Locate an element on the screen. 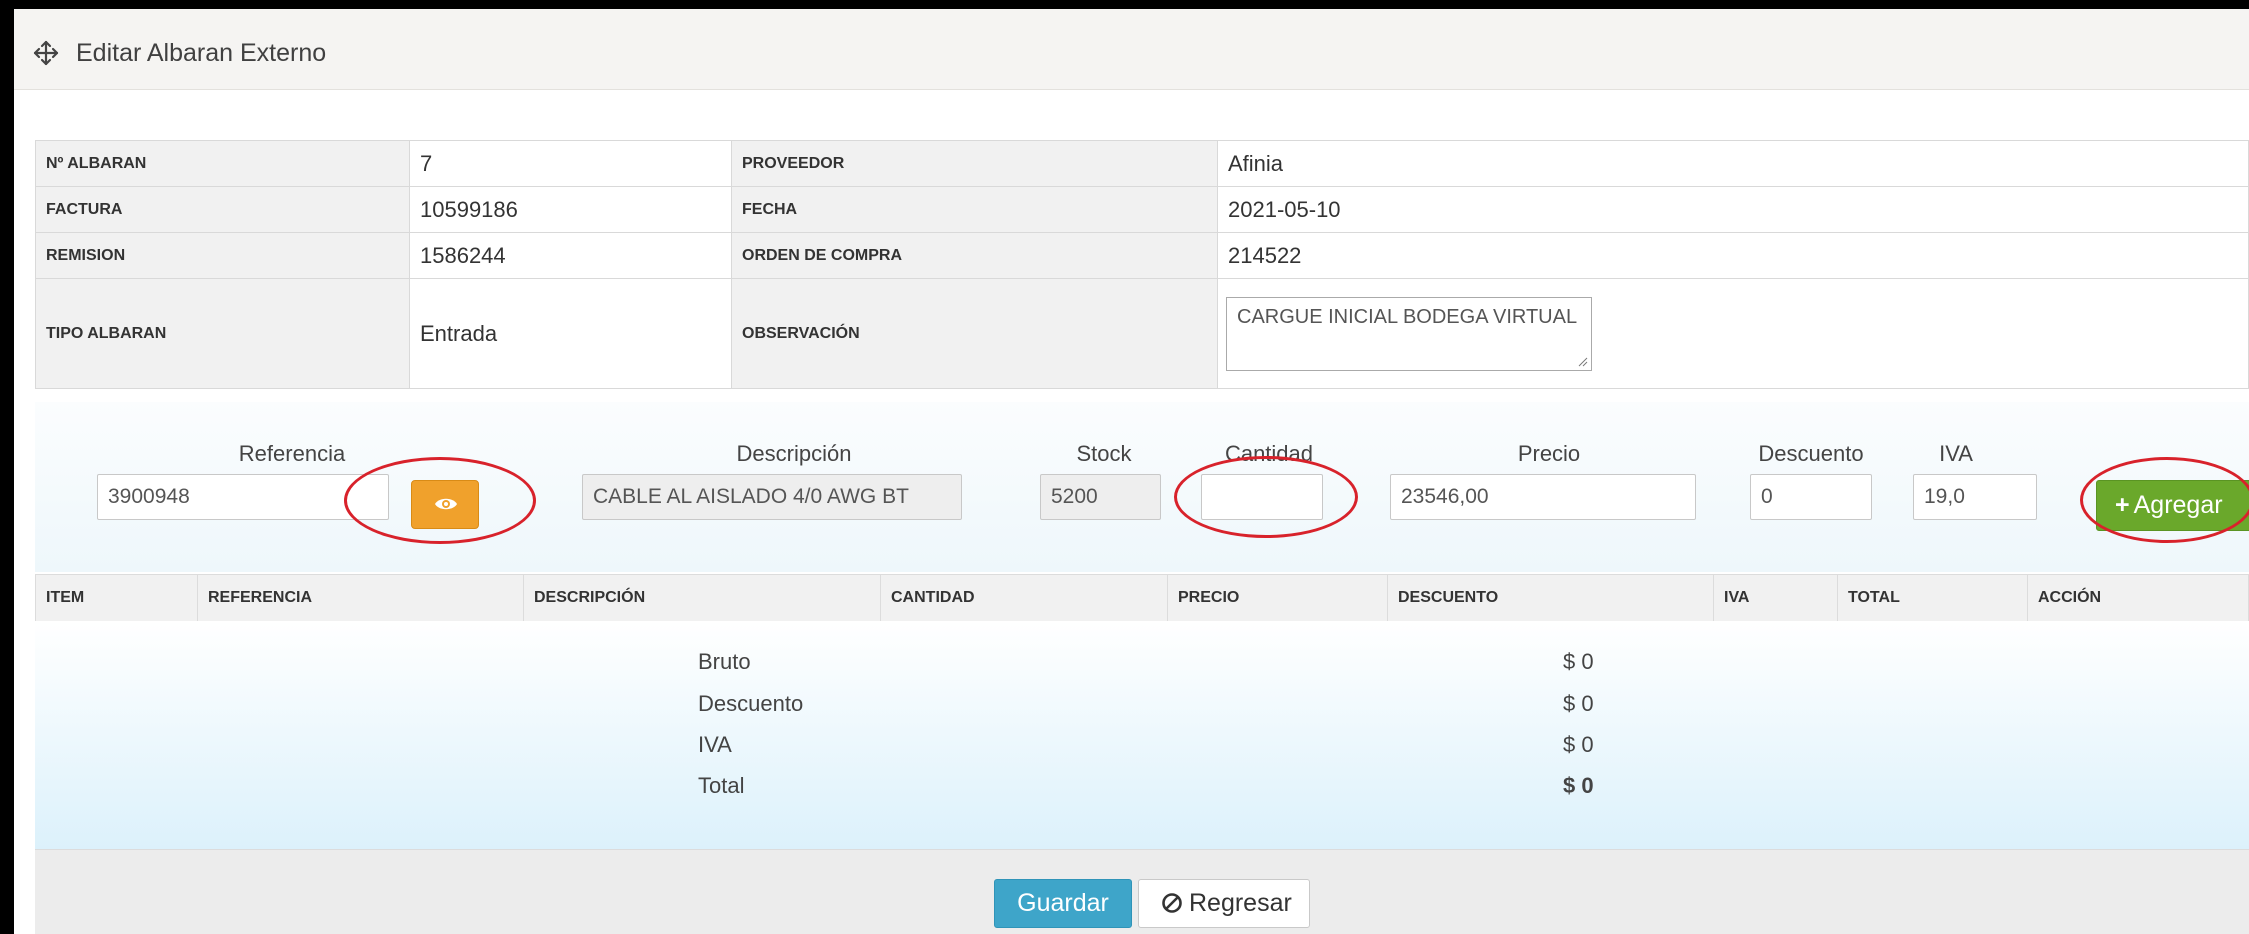 The image size is (2249, 934). column-header-iva: IVA is located at coordinates (1775, 598).